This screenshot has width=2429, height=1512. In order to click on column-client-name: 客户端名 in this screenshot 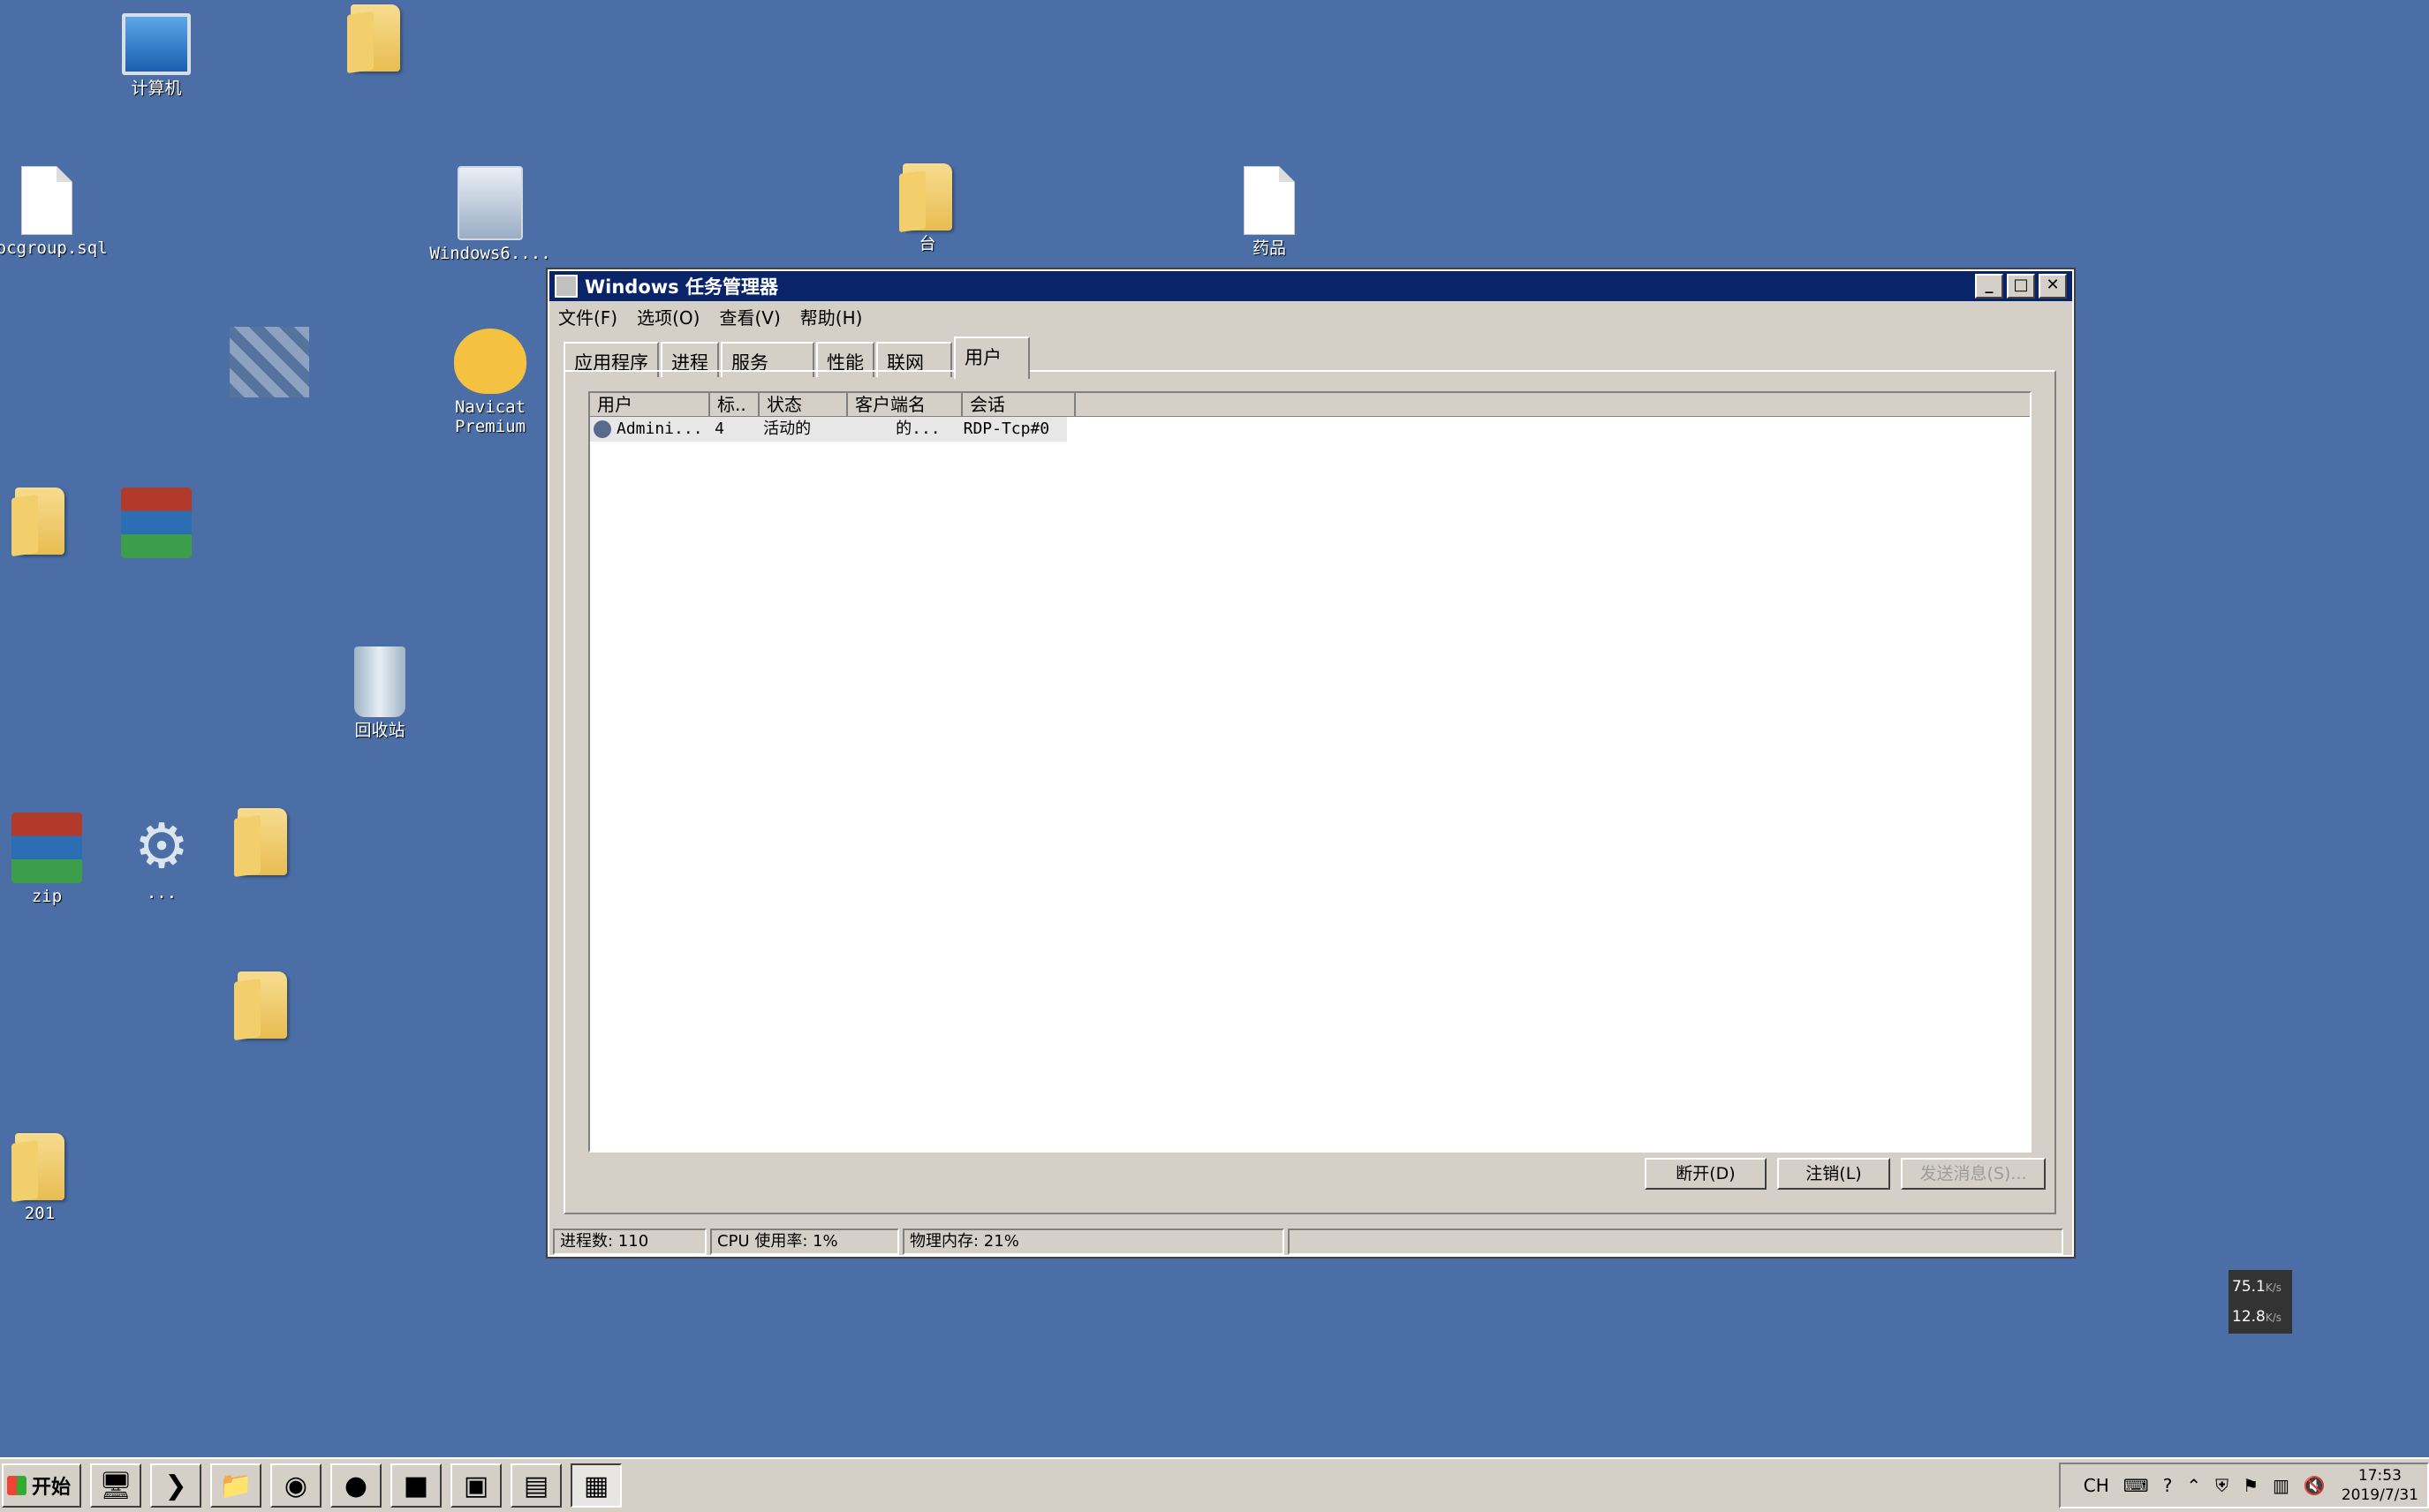, I will do `click(905, 405)`.